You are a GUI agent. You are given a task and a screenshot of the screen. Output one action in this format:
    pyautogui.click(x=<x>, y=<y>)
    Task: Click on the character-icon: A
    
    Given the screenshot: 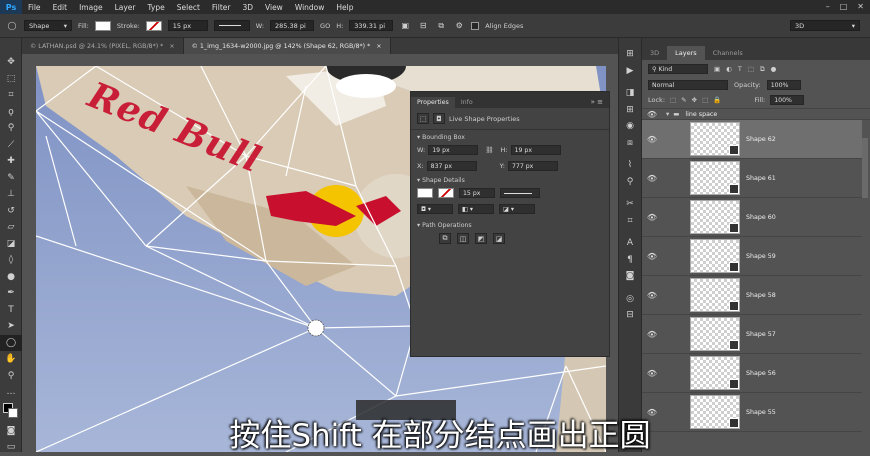 What is the action you would take?
    pyautogui.click(x=630, y=243)
    